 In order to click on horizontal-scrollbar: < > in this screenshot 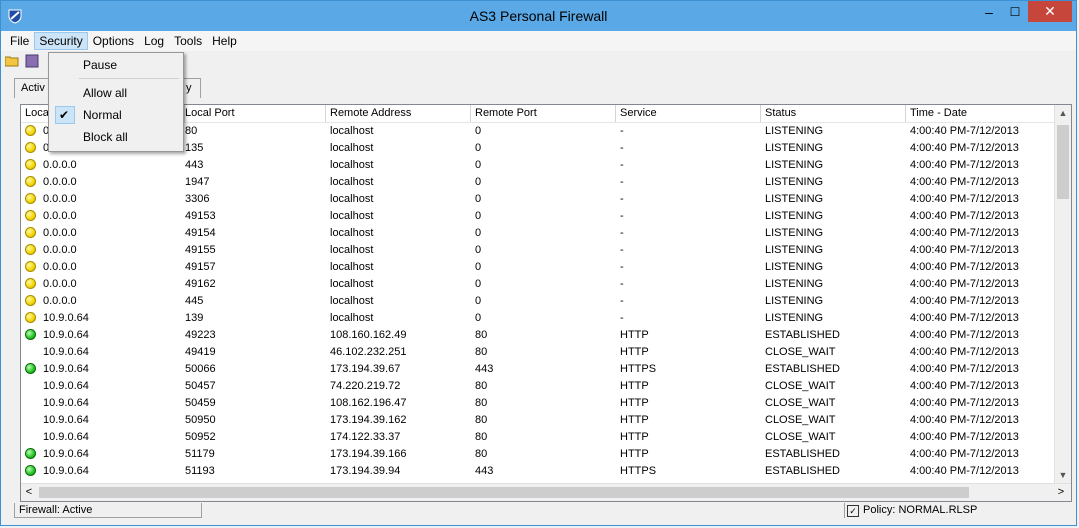, I will do `click(546, 492)`.